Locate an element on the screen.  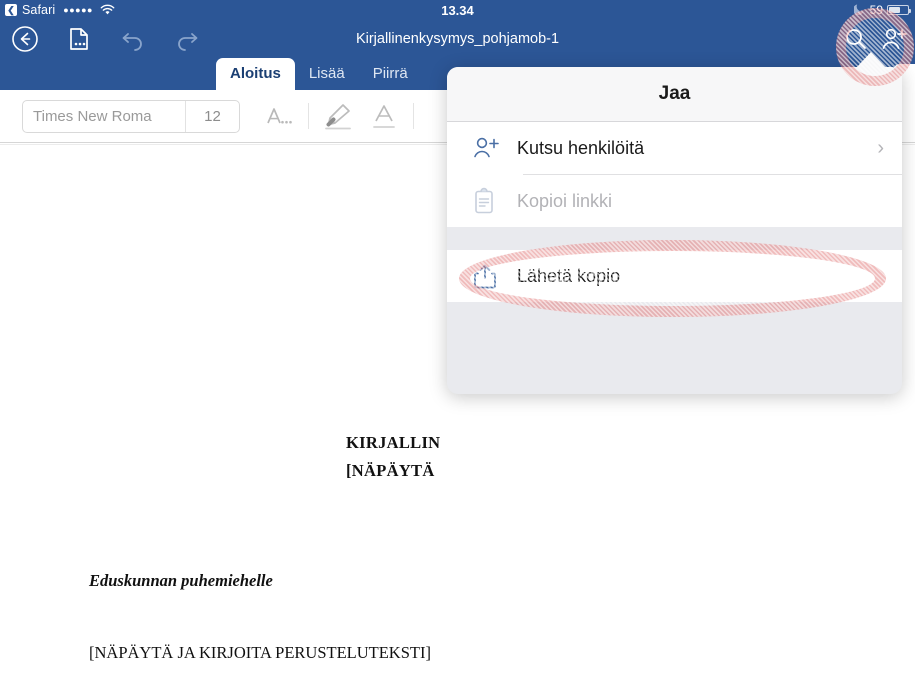
document-heading-line1: KIRJALLIN is located at coordinates (393, 442).